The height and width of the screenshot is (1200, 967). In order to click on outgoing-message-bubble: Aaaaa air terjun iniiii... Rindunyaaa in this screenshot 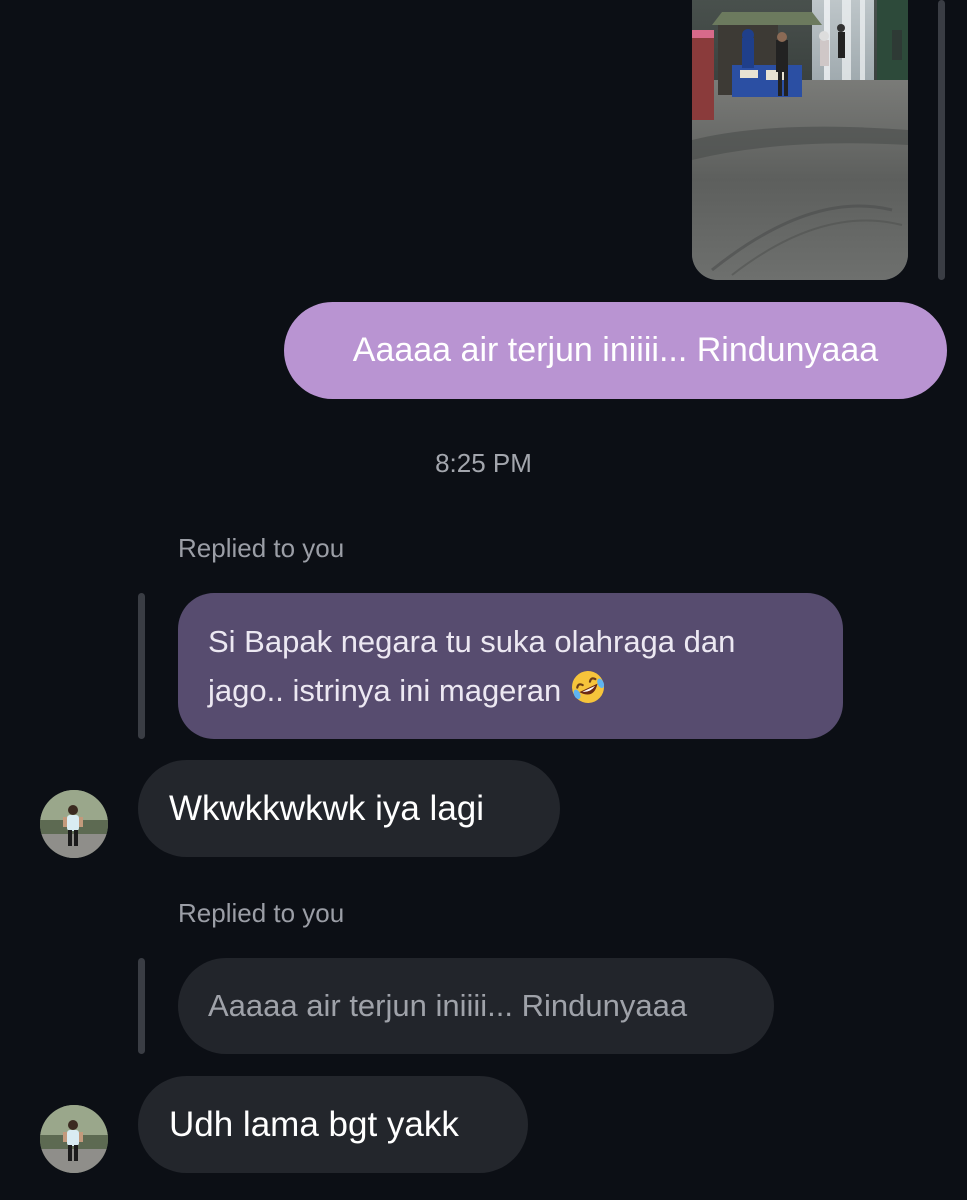, I will do `click(615, 350)`.